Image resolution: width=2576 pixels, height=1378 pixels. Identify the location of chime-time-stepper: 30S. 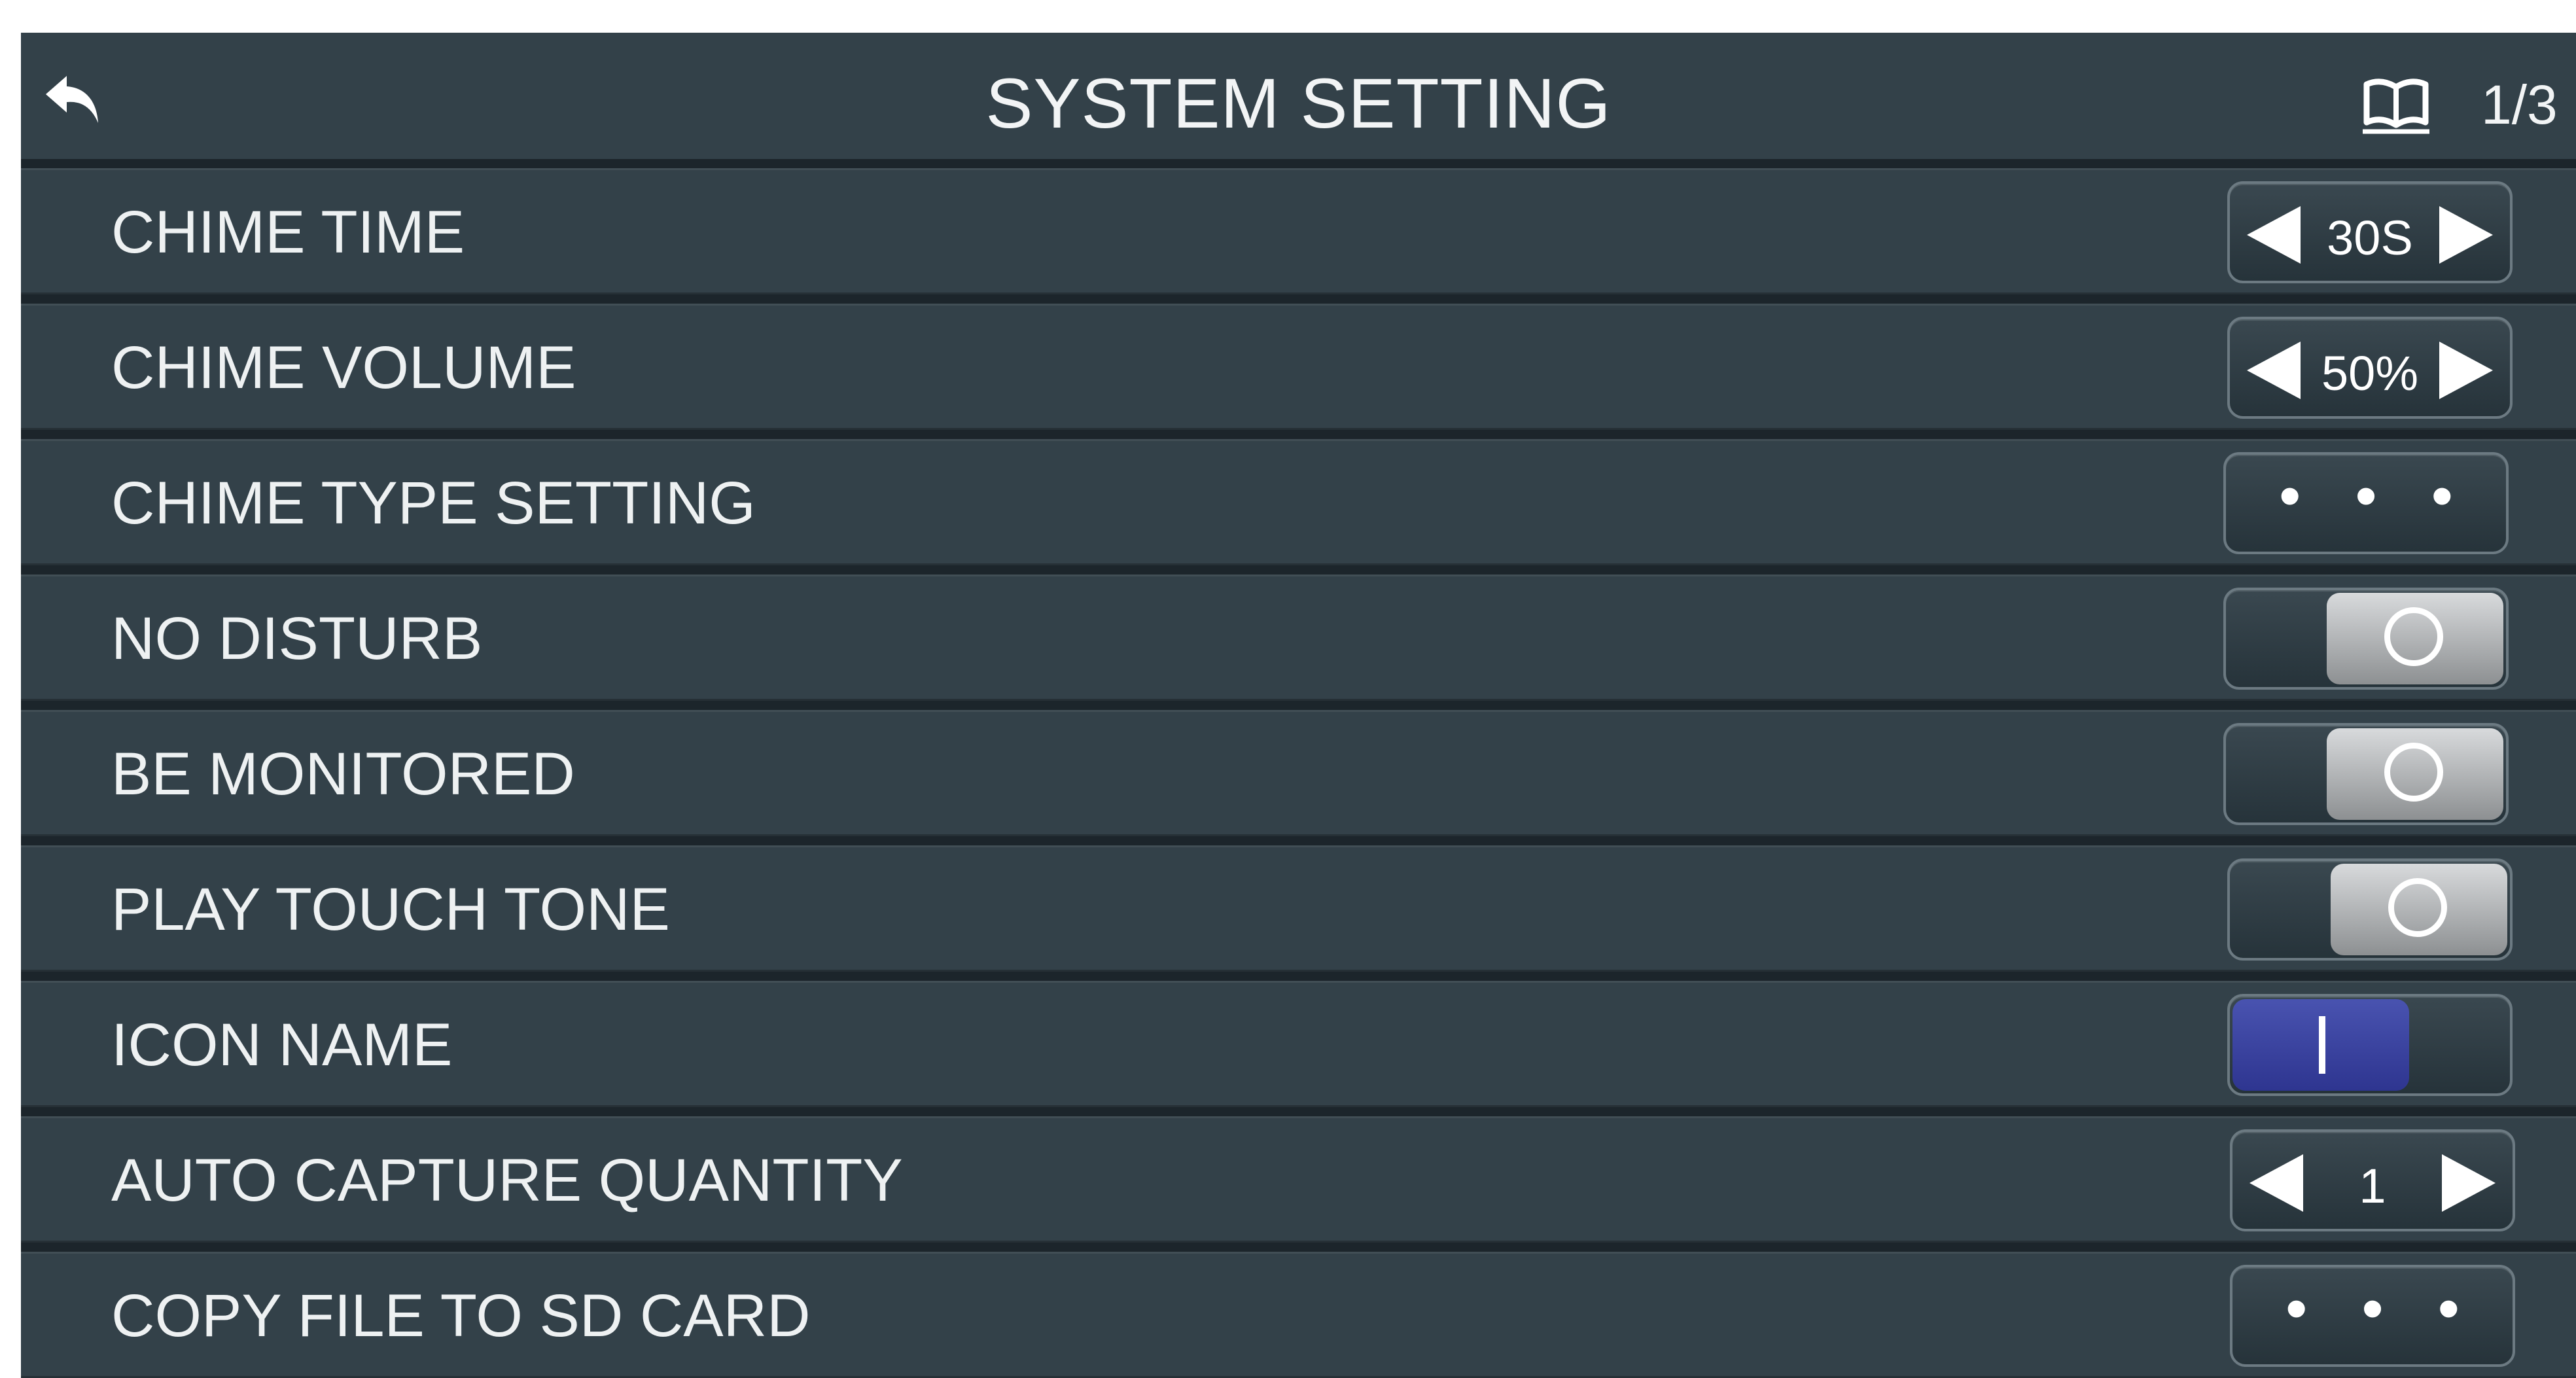
(2370, 232).